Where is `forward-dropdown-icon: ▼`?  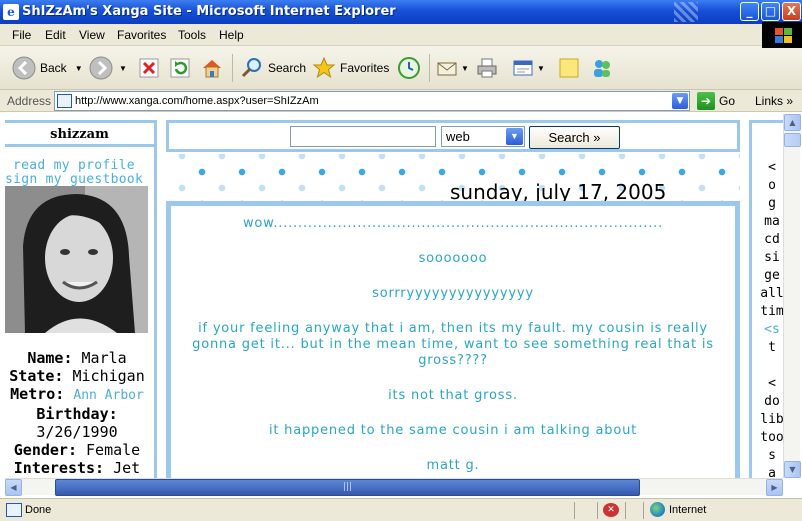 forward-dropdown-icon: ▼ is located at coordinates (123, 68).